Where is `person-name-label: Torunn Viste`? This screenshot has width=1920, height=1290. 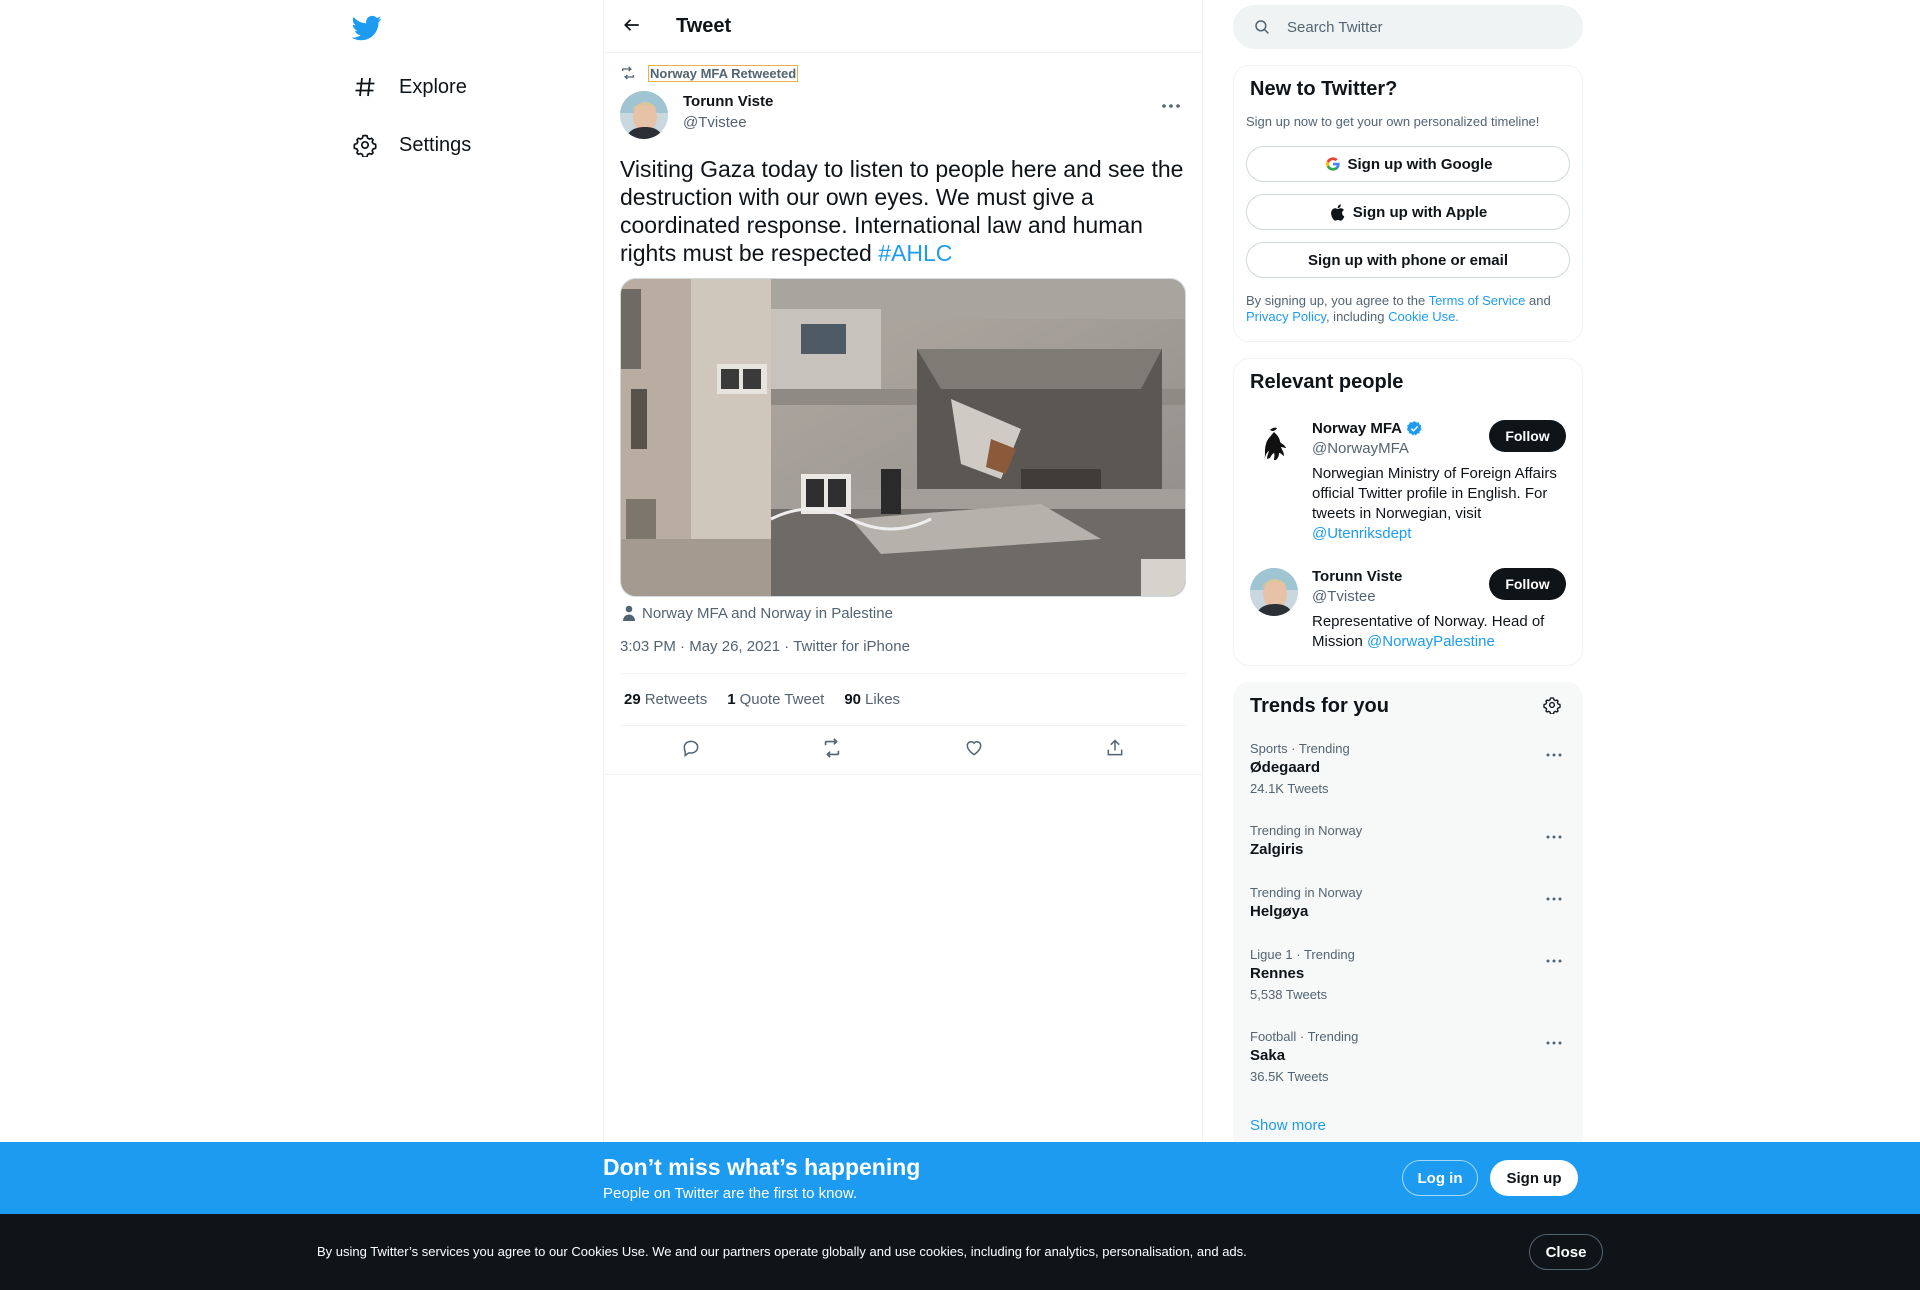
person-name-label: Torunn Viste is located at coordinates (1357, 576).